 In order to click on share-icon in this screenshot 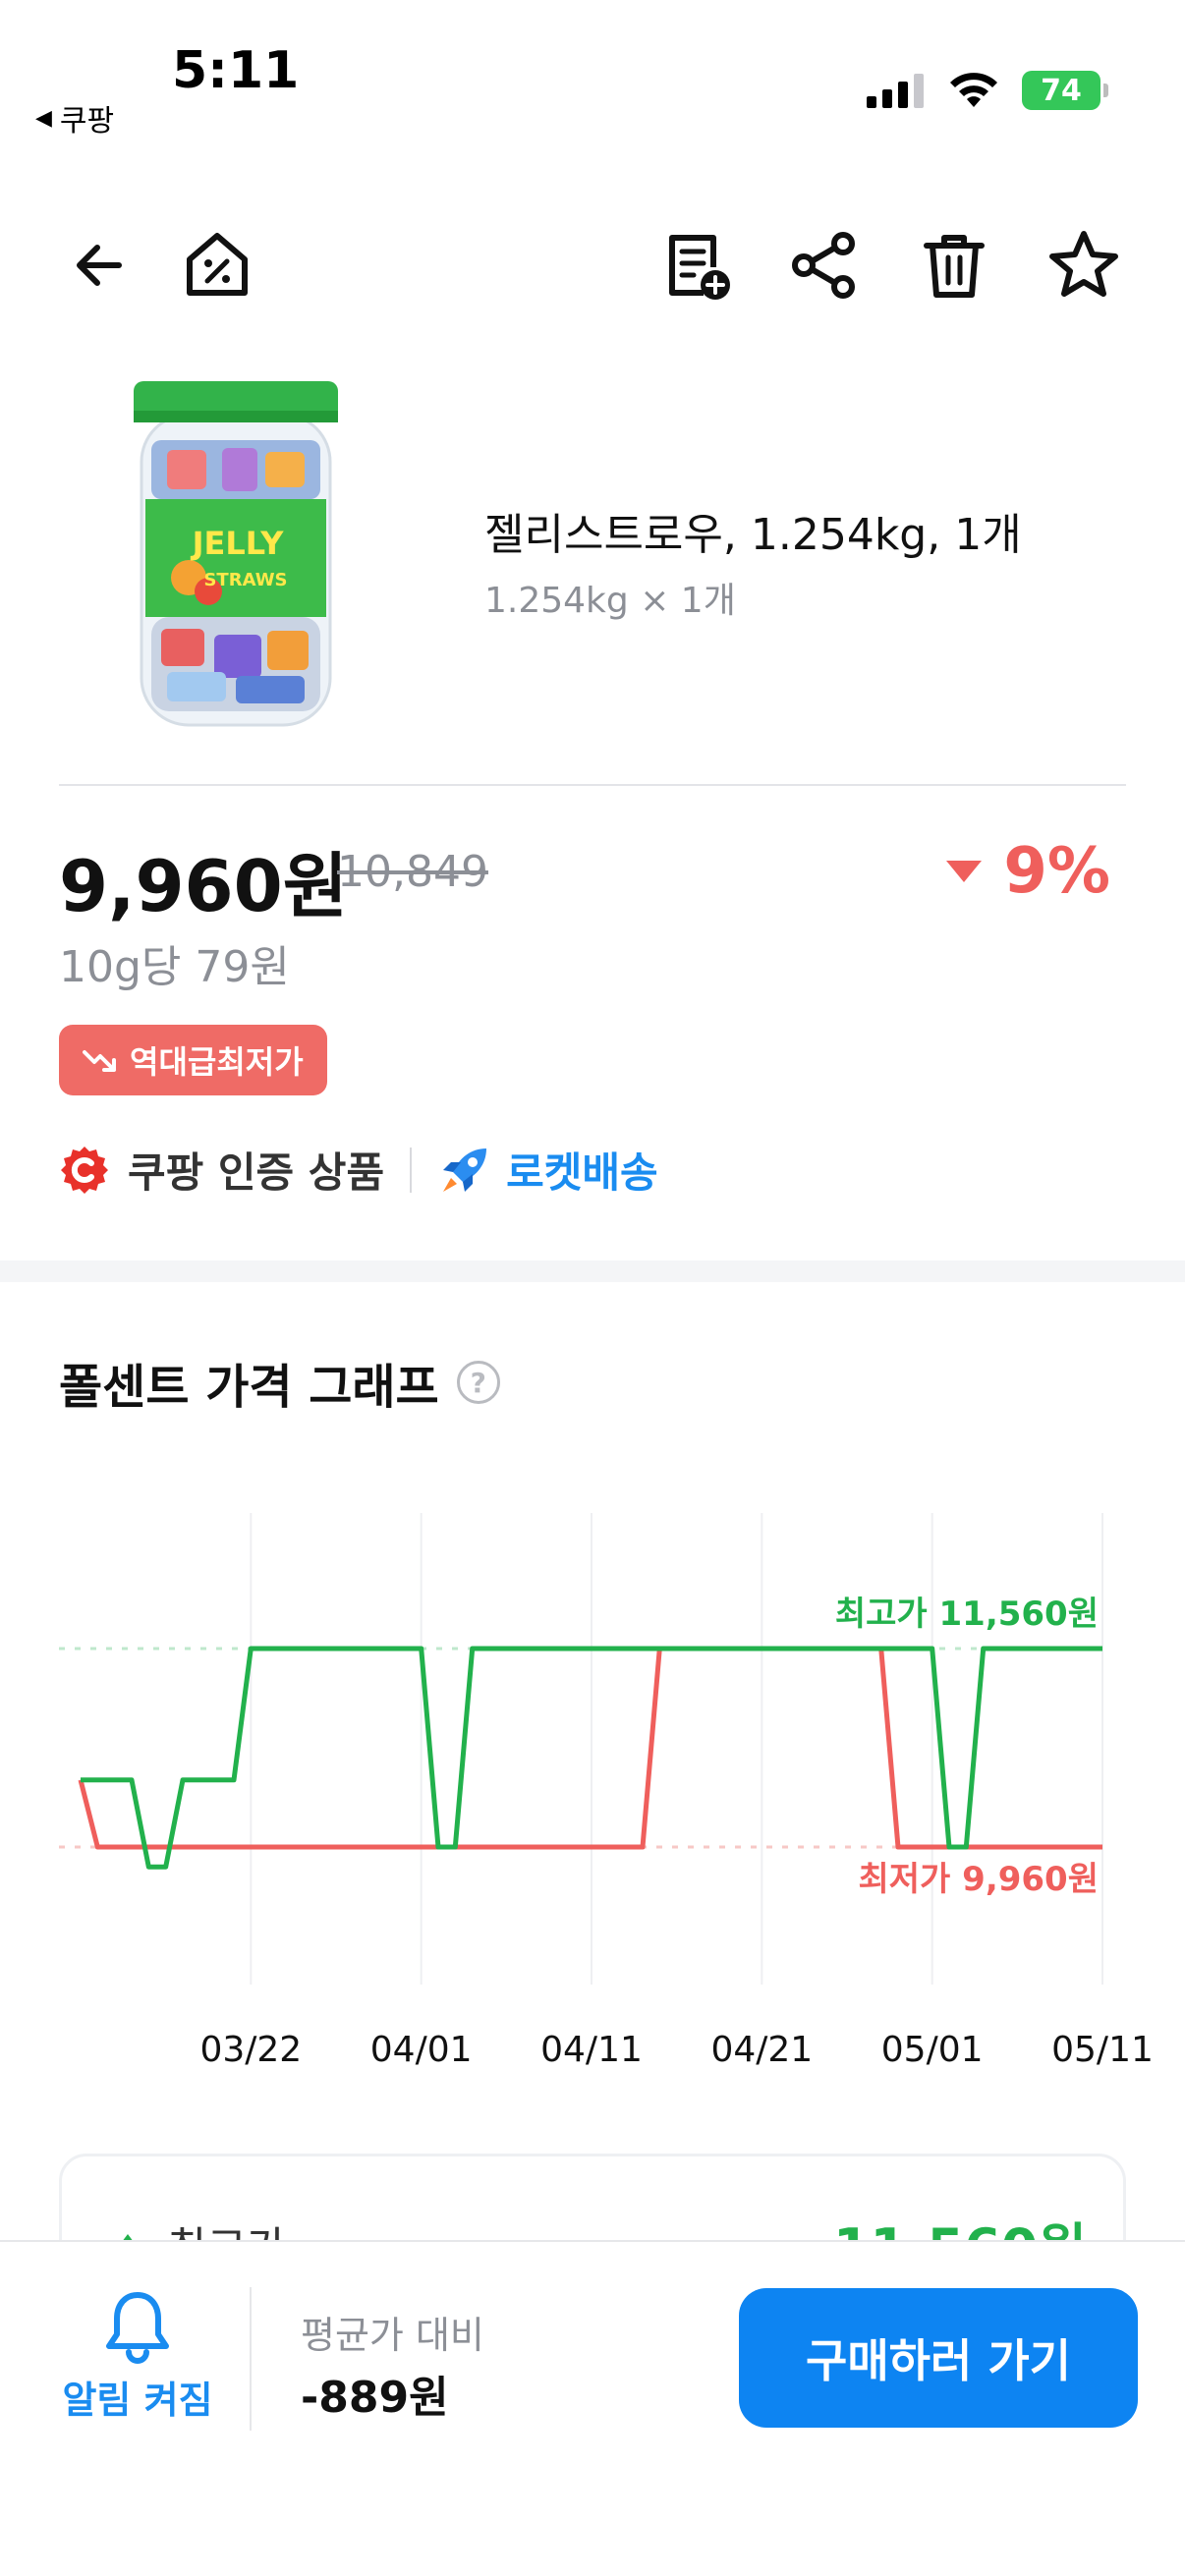, I will do `click(823, 265)`.